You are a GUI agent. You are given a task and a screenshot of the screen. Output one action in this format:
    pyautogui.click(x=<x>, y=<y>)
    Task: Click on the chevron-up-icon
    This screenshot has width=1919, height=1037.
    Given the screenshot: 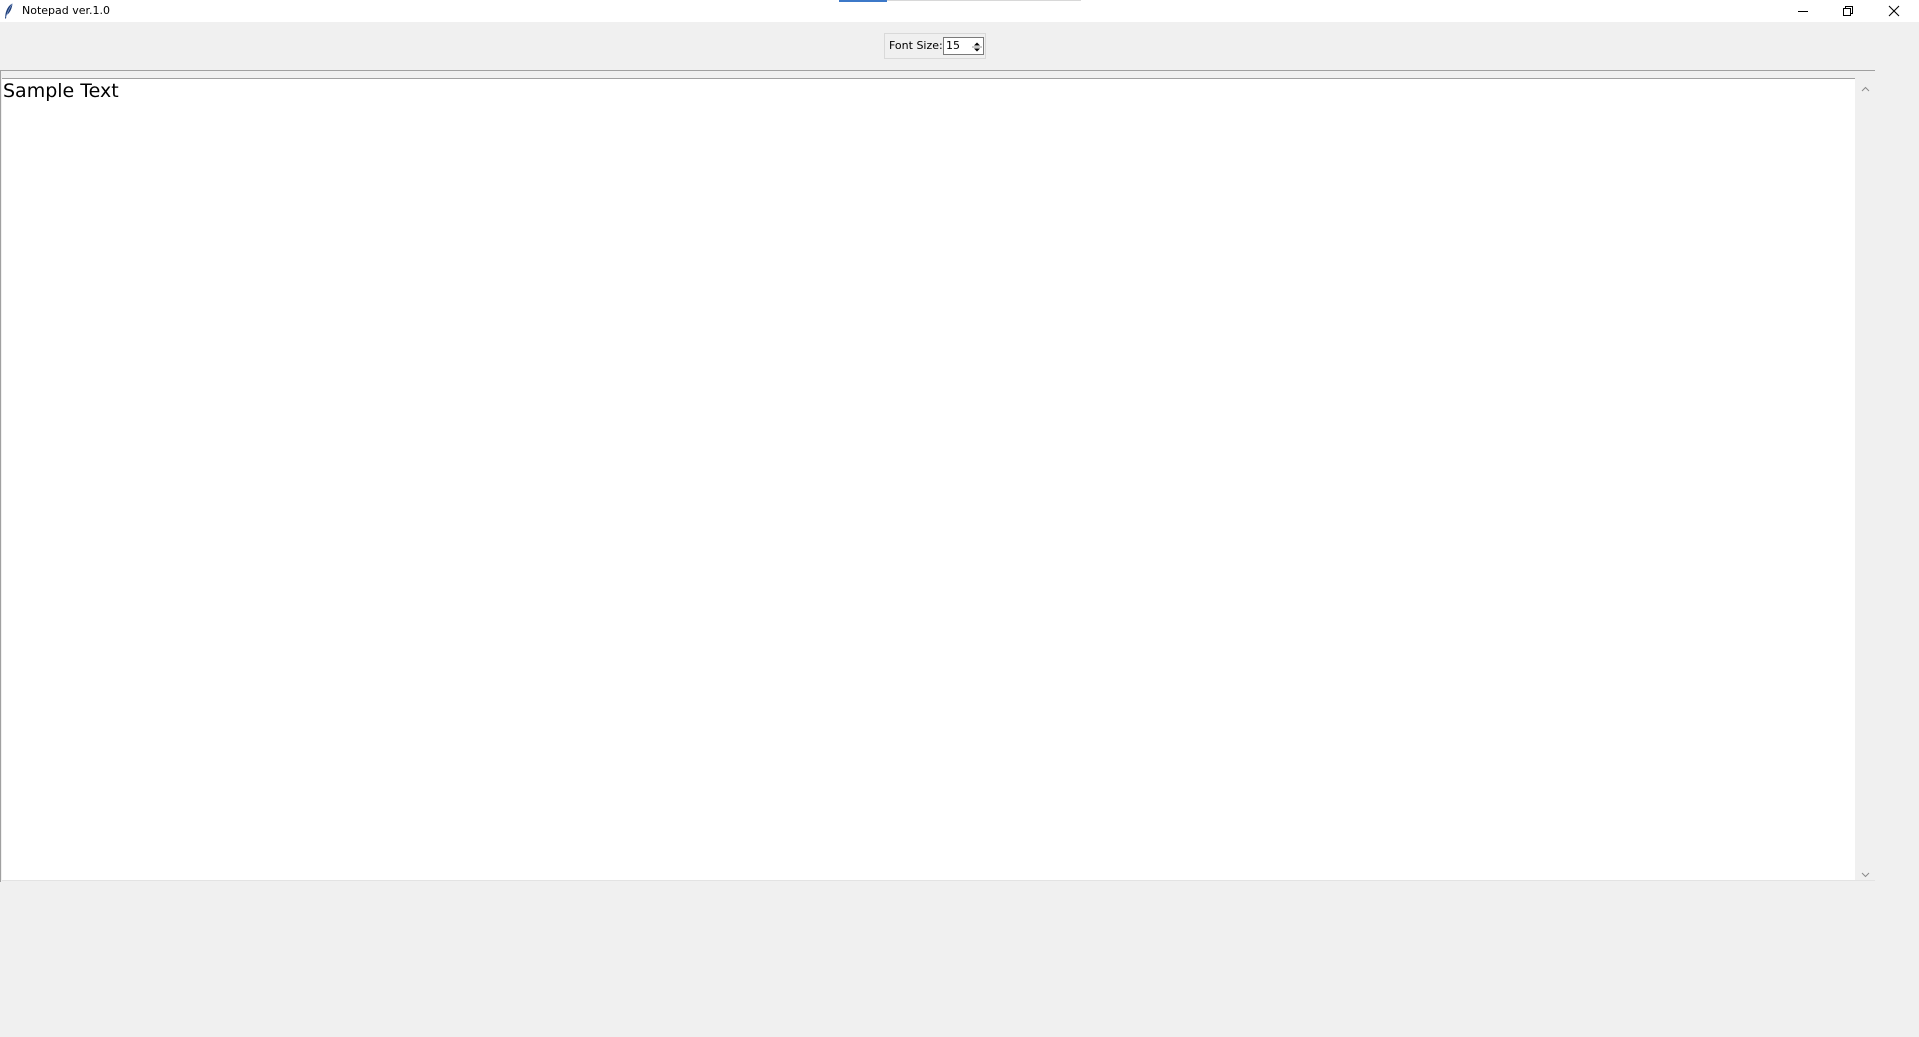 What is the action you would take?
    pyautogui.click(x=1865, y=86)
    